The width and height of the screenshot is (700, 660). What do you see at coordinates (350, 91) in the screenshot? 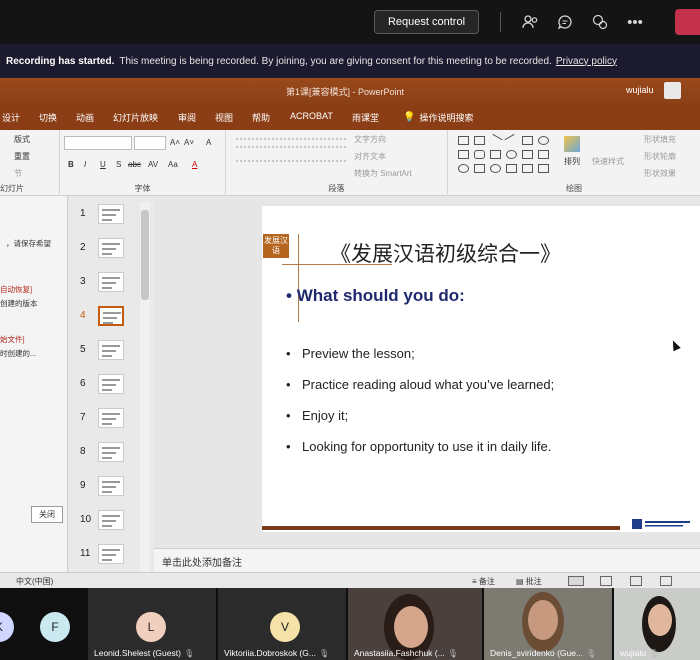
I see `ppt-title-bar: 第1课[兼容模式] - PowerPoint wujialu` at bounding box center [350, 91].